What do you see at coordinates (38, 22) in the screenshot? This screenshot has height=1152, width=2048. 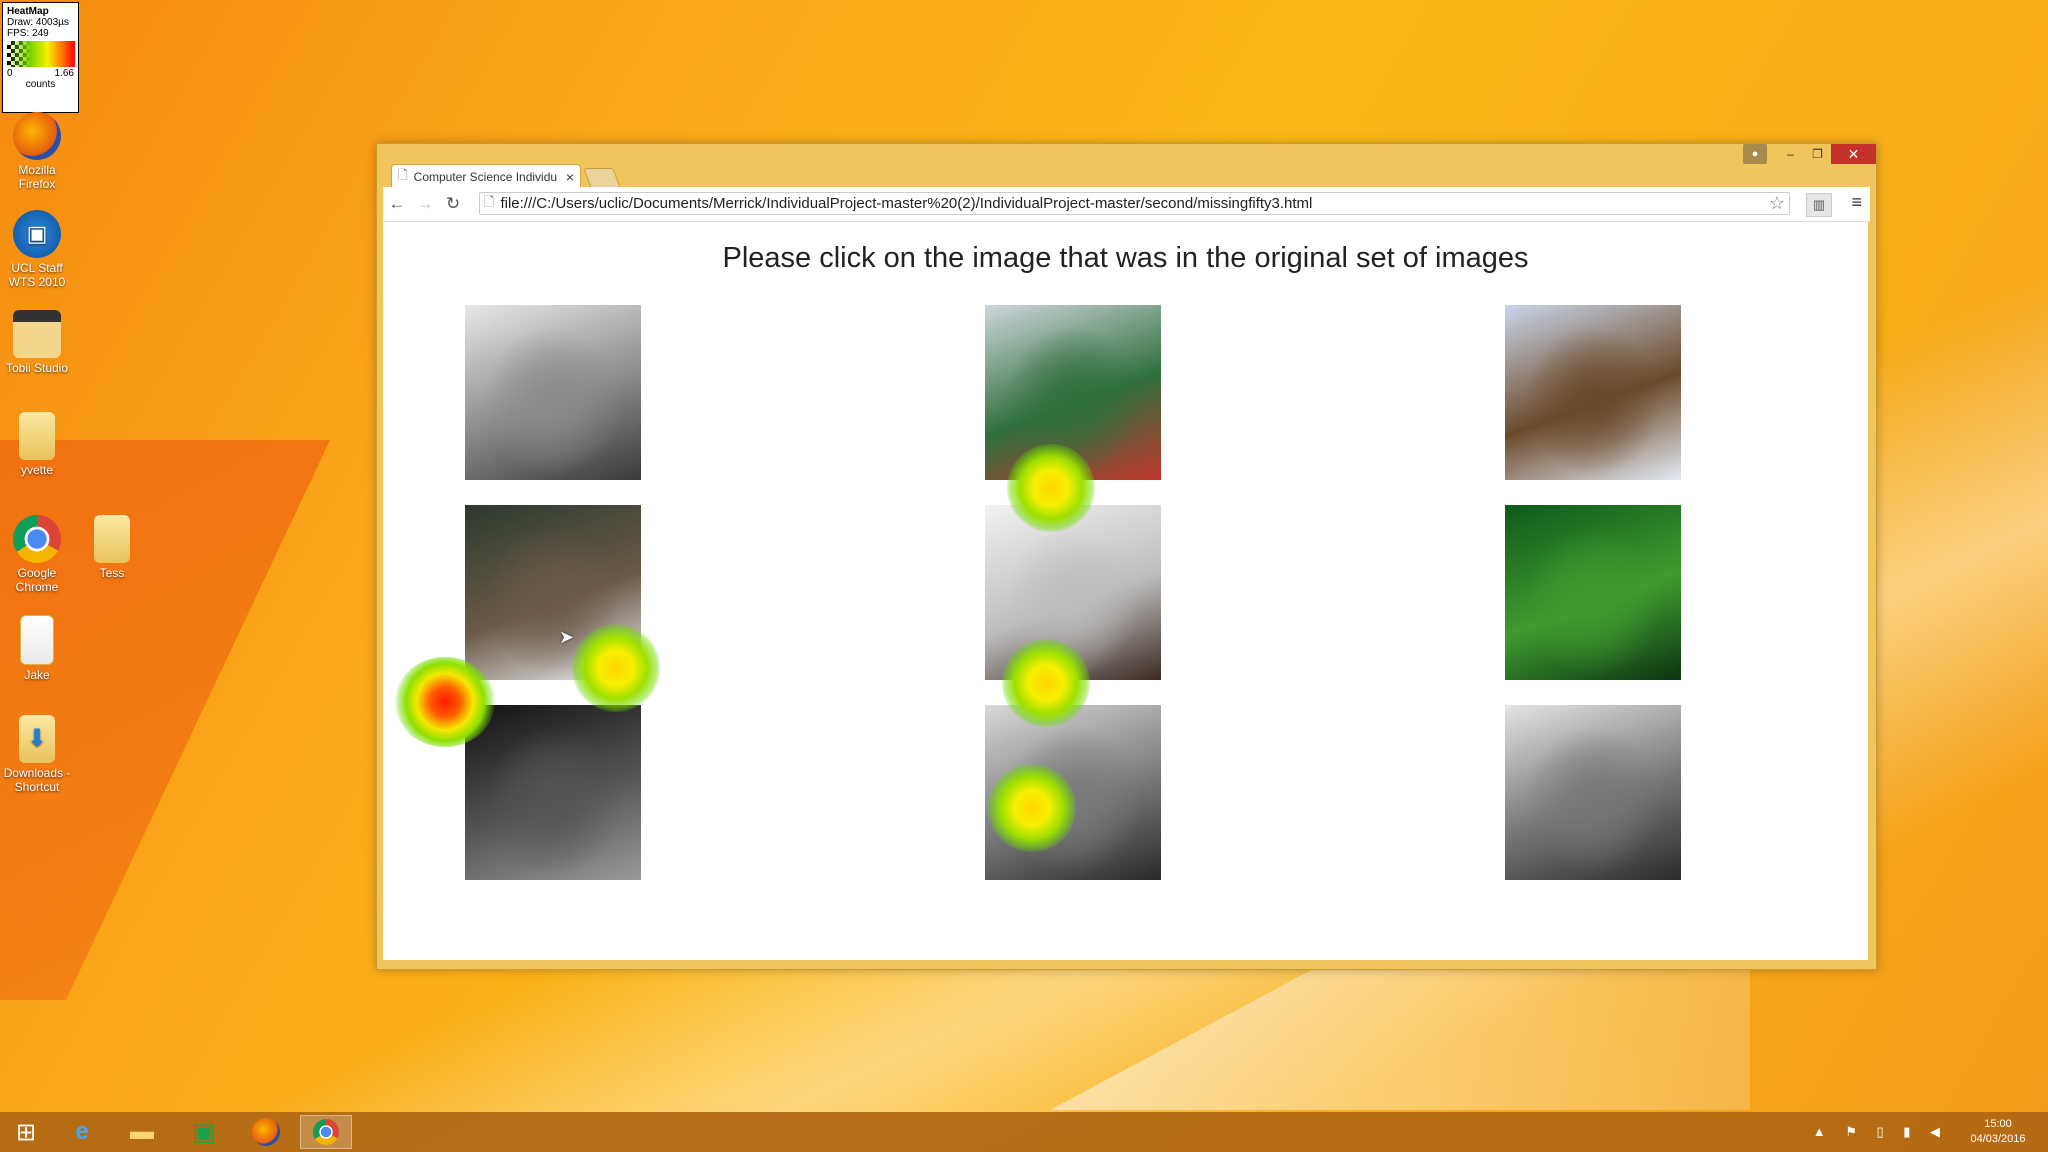 I see `heatmap-draw-time: Draw: 4003µs` at bounding box center [38, 22].